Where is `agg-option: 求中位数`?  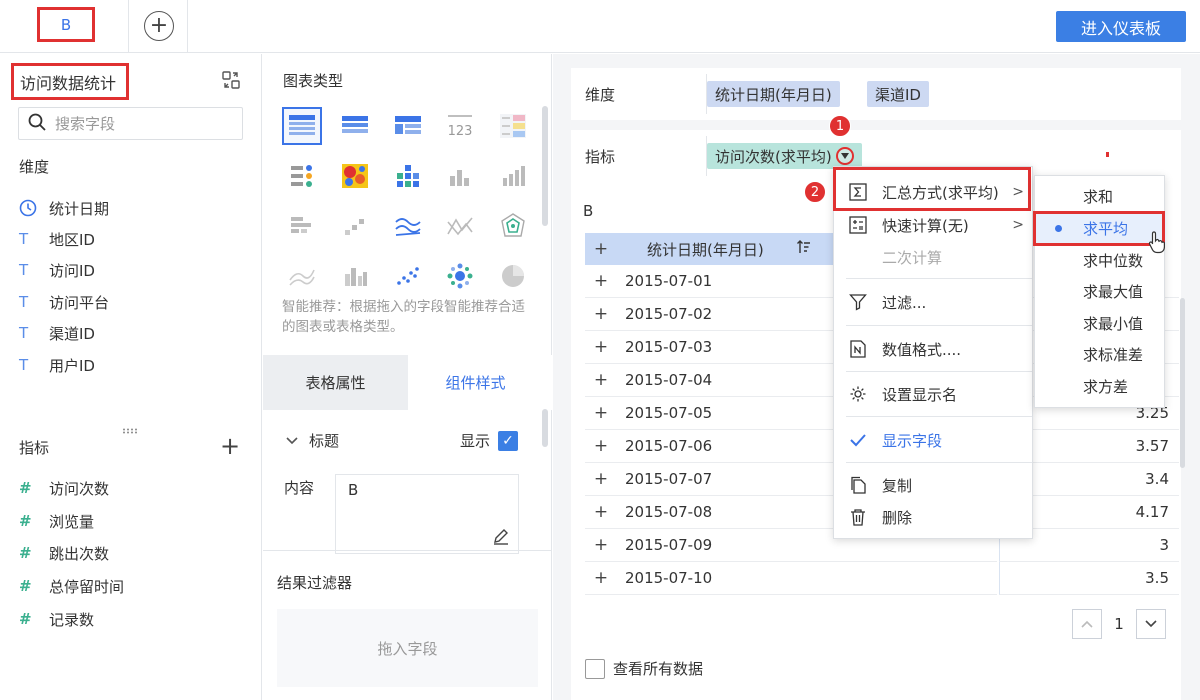
agg-option: 求中位数 is located at coordinates (1100, 260).